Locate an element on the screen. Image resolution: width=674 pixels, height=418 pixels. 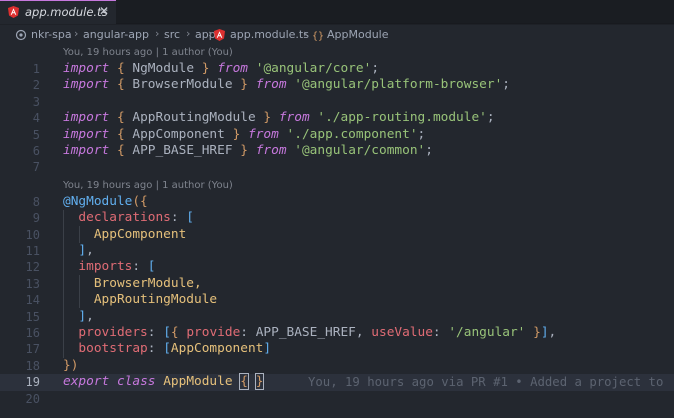
line-number: 6 is located at coordinates (36, 151).